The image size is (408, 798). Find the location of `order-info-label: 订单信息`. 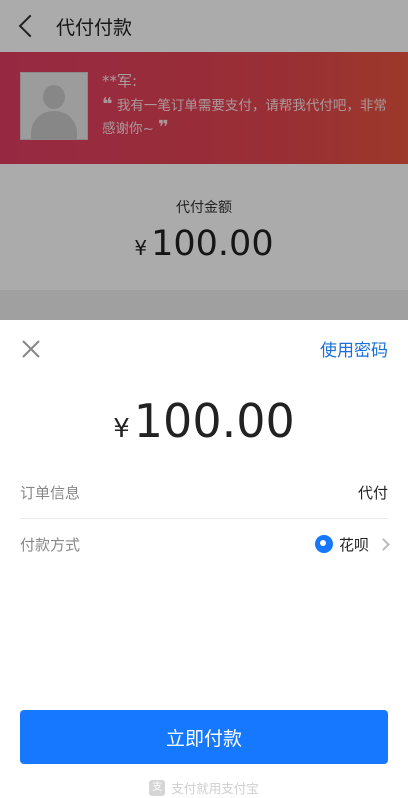

order-info-label: 订单信息 is located at coordinates (50, 492).